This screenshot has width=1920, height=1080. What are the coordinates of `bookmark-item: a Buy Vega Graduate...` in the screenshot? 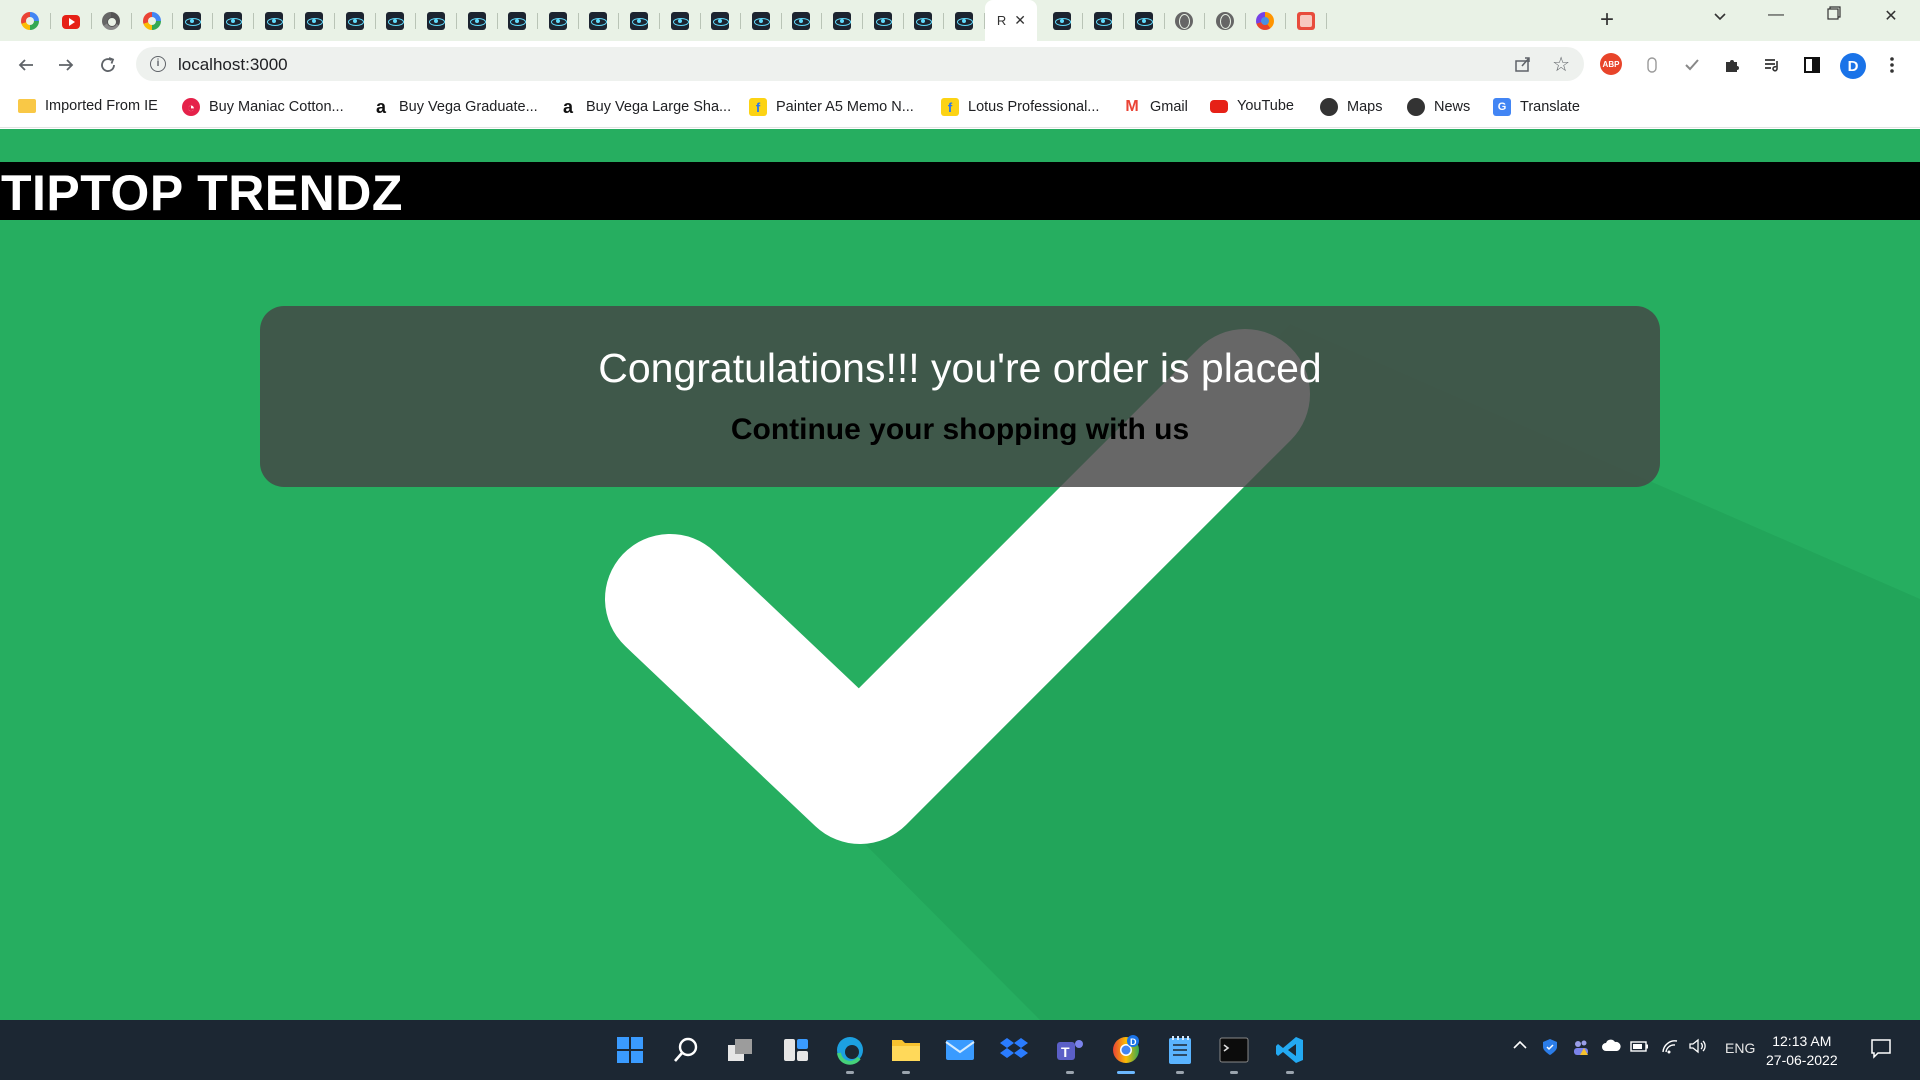 It's located at (455, 107).